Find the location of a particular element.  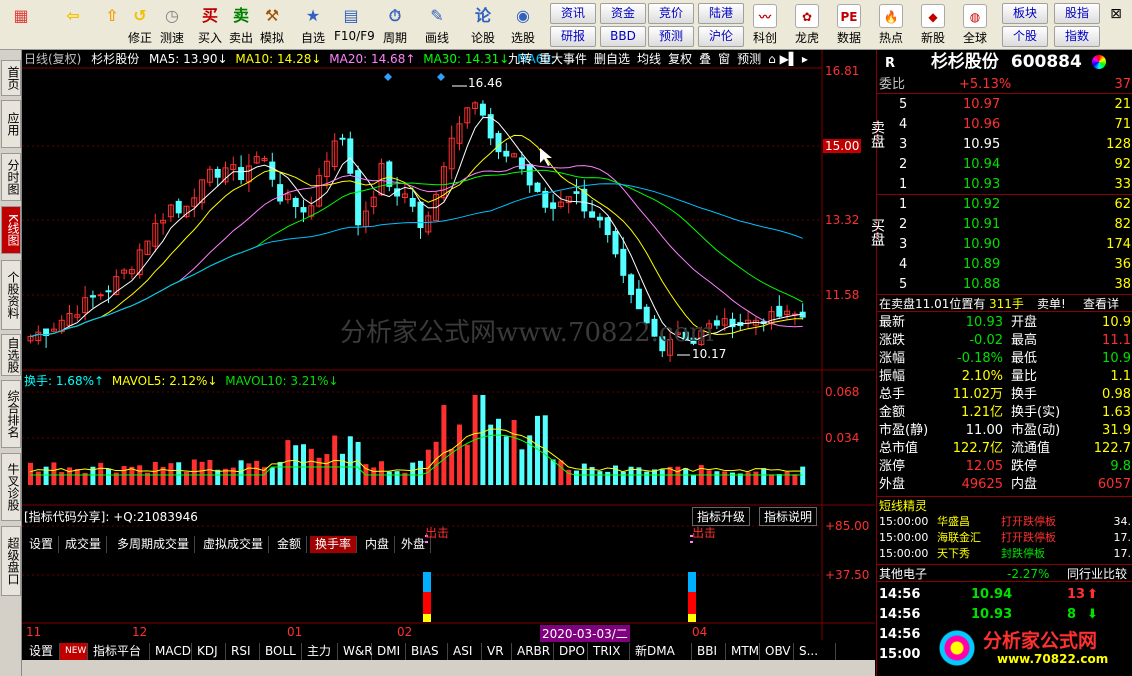

indicator-tab-11: VR is located at coordinates (497, 652).